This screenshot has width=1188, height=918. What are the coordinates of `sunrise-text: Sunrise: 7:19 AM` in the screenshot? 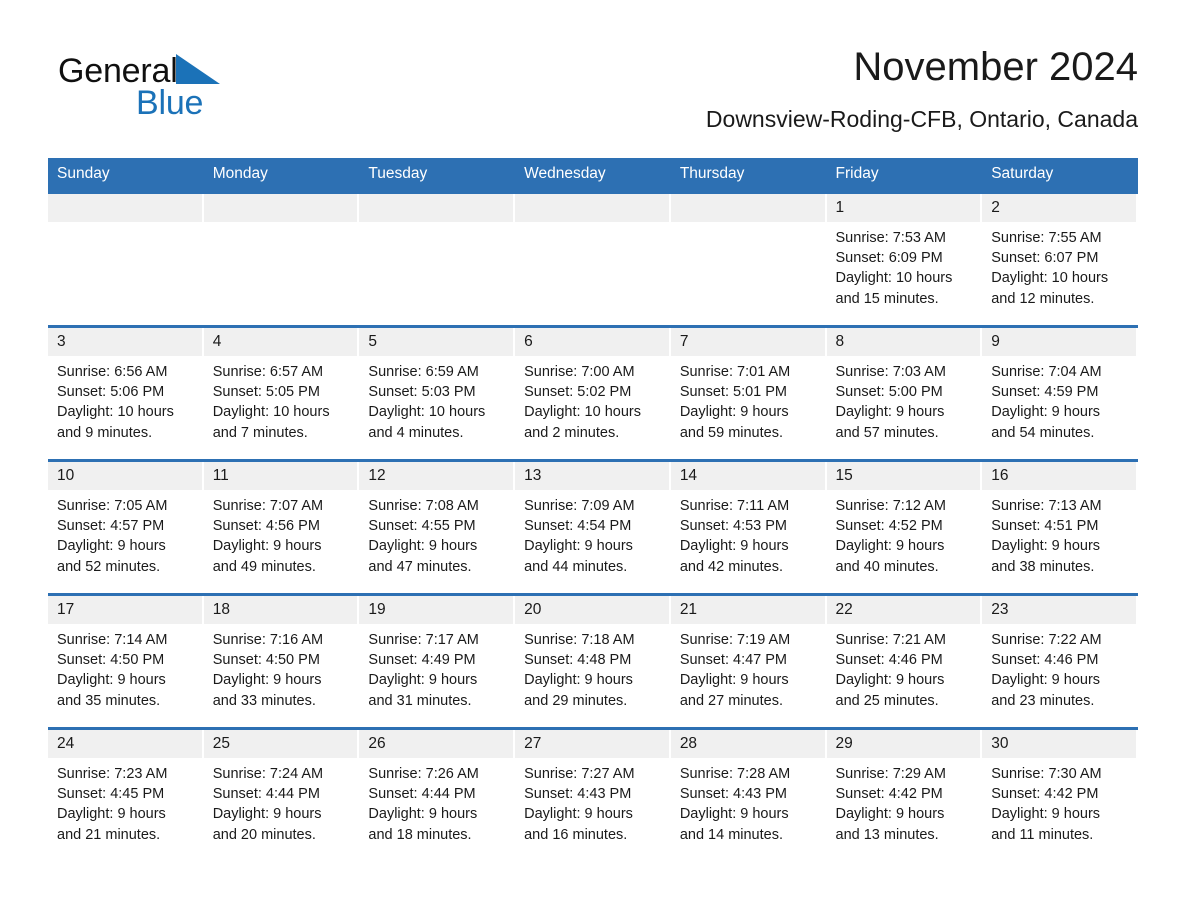 It's located at (735, 640).